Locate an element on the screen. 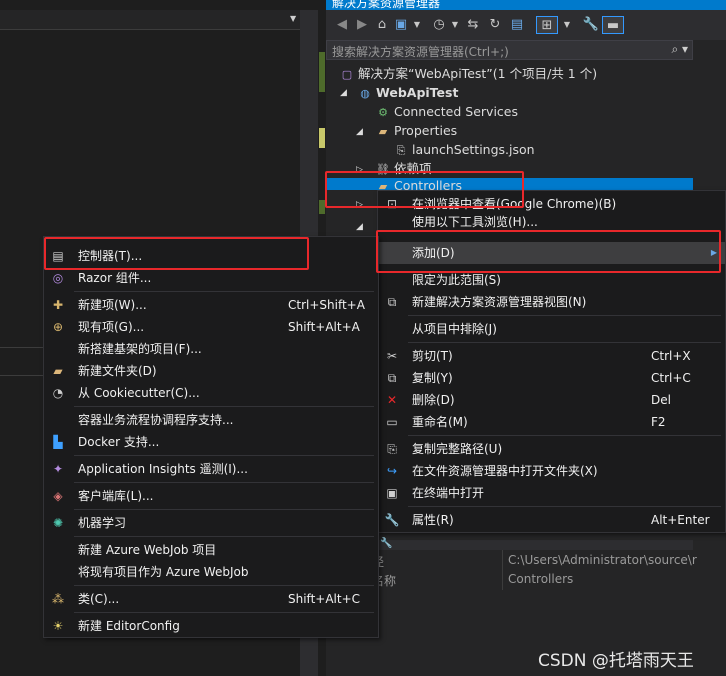  solution-explorer-toolbar: ◀ ▶ ⌂ ▣ ▼ ◷ ▼ ⇆ ↻ ▤ ⊞ ▼ 🔧 ▬ is located at coordinates (526, 25).